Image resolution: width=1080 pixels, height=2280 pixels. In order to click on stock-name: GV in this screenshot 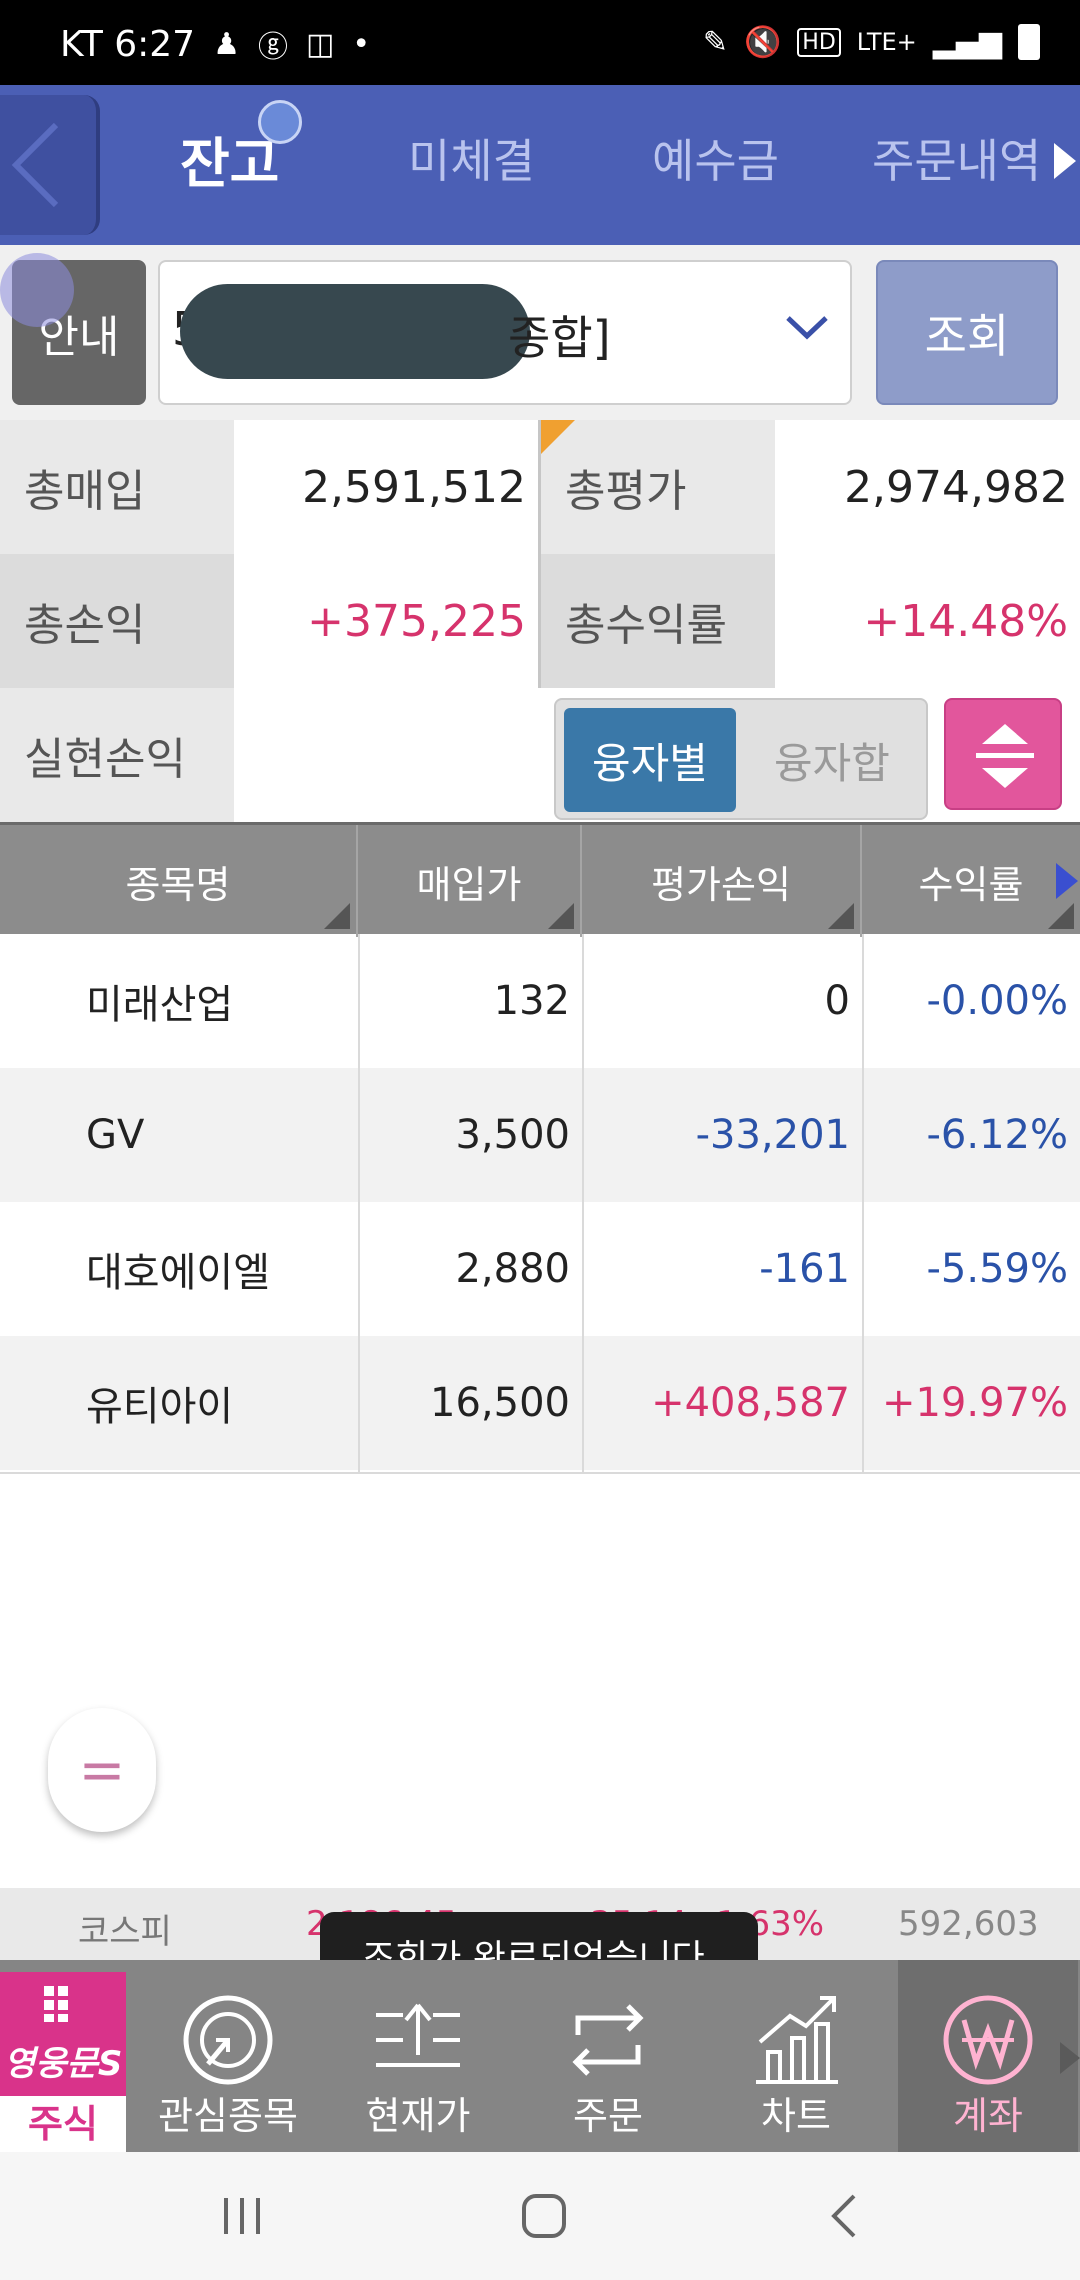, I will do `click(115, 1135)`.